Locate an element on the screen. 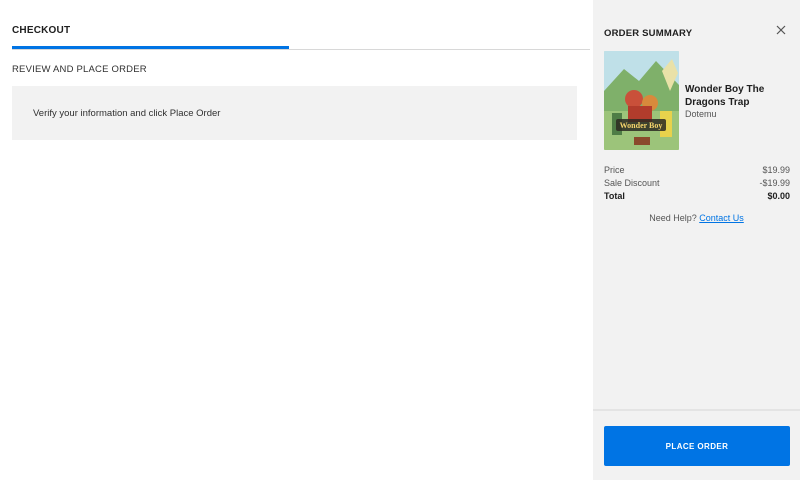 The width and height of the screenshot is (800, 480). close-button is located at coordinates (781, 30).